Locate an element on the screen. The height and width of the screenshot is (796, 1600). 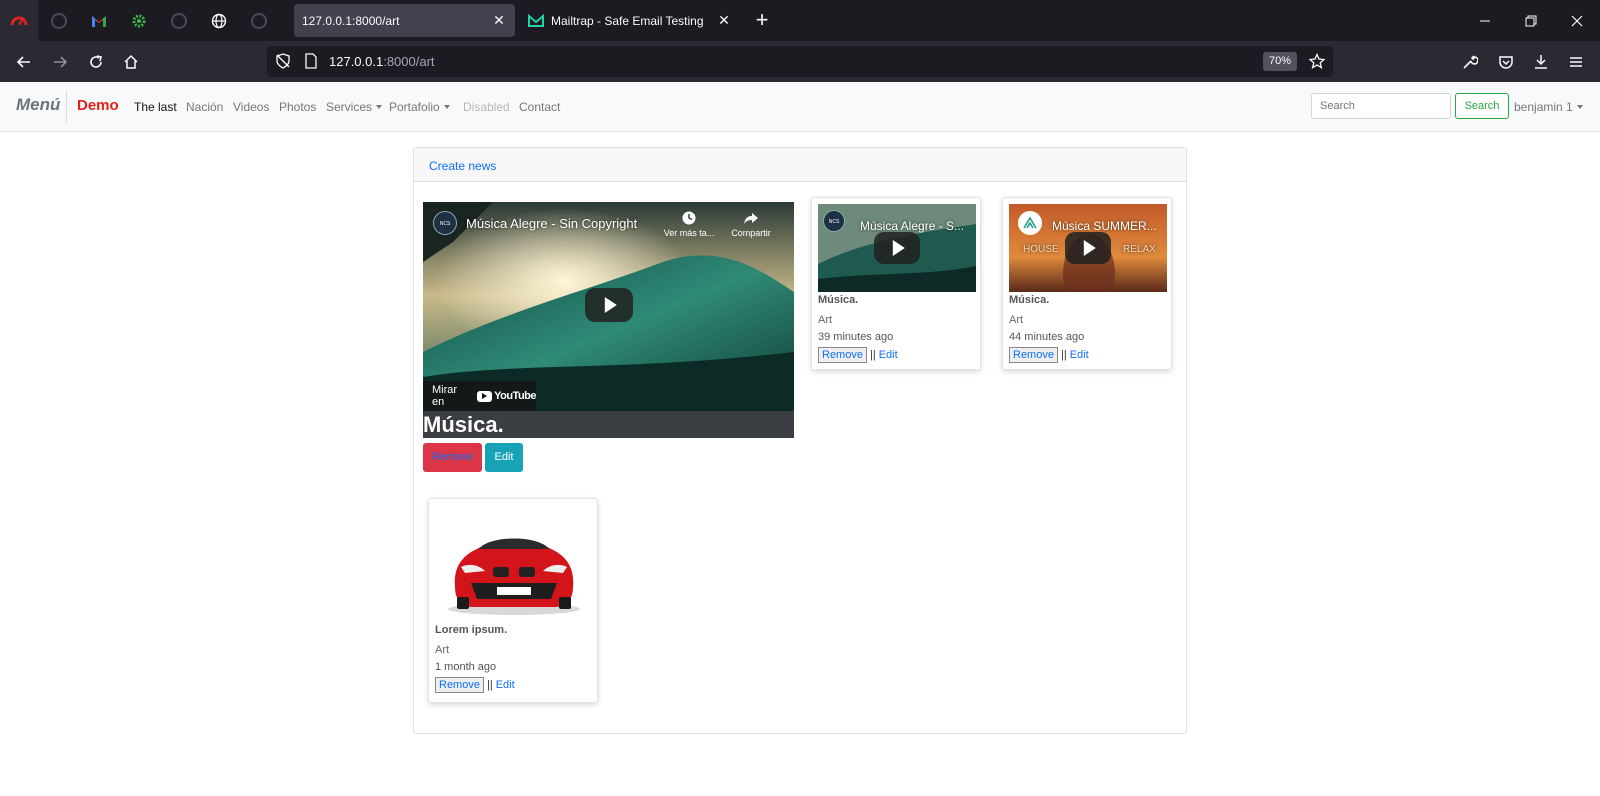
tab-mailtrap: Mailtrap - Safe Email Testing ✕ is located at coordinates (630, 20).